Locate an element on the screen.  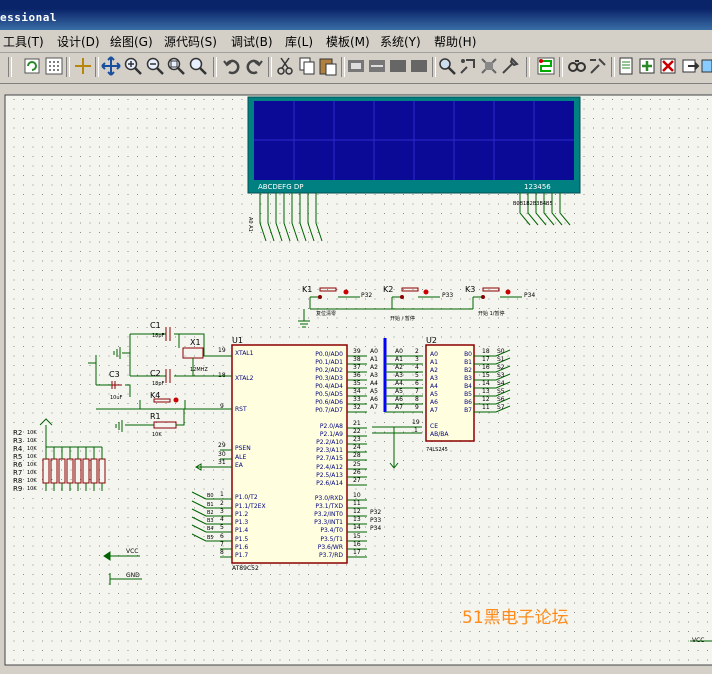
svg-text: 28 is located at coordinates (357, 455).